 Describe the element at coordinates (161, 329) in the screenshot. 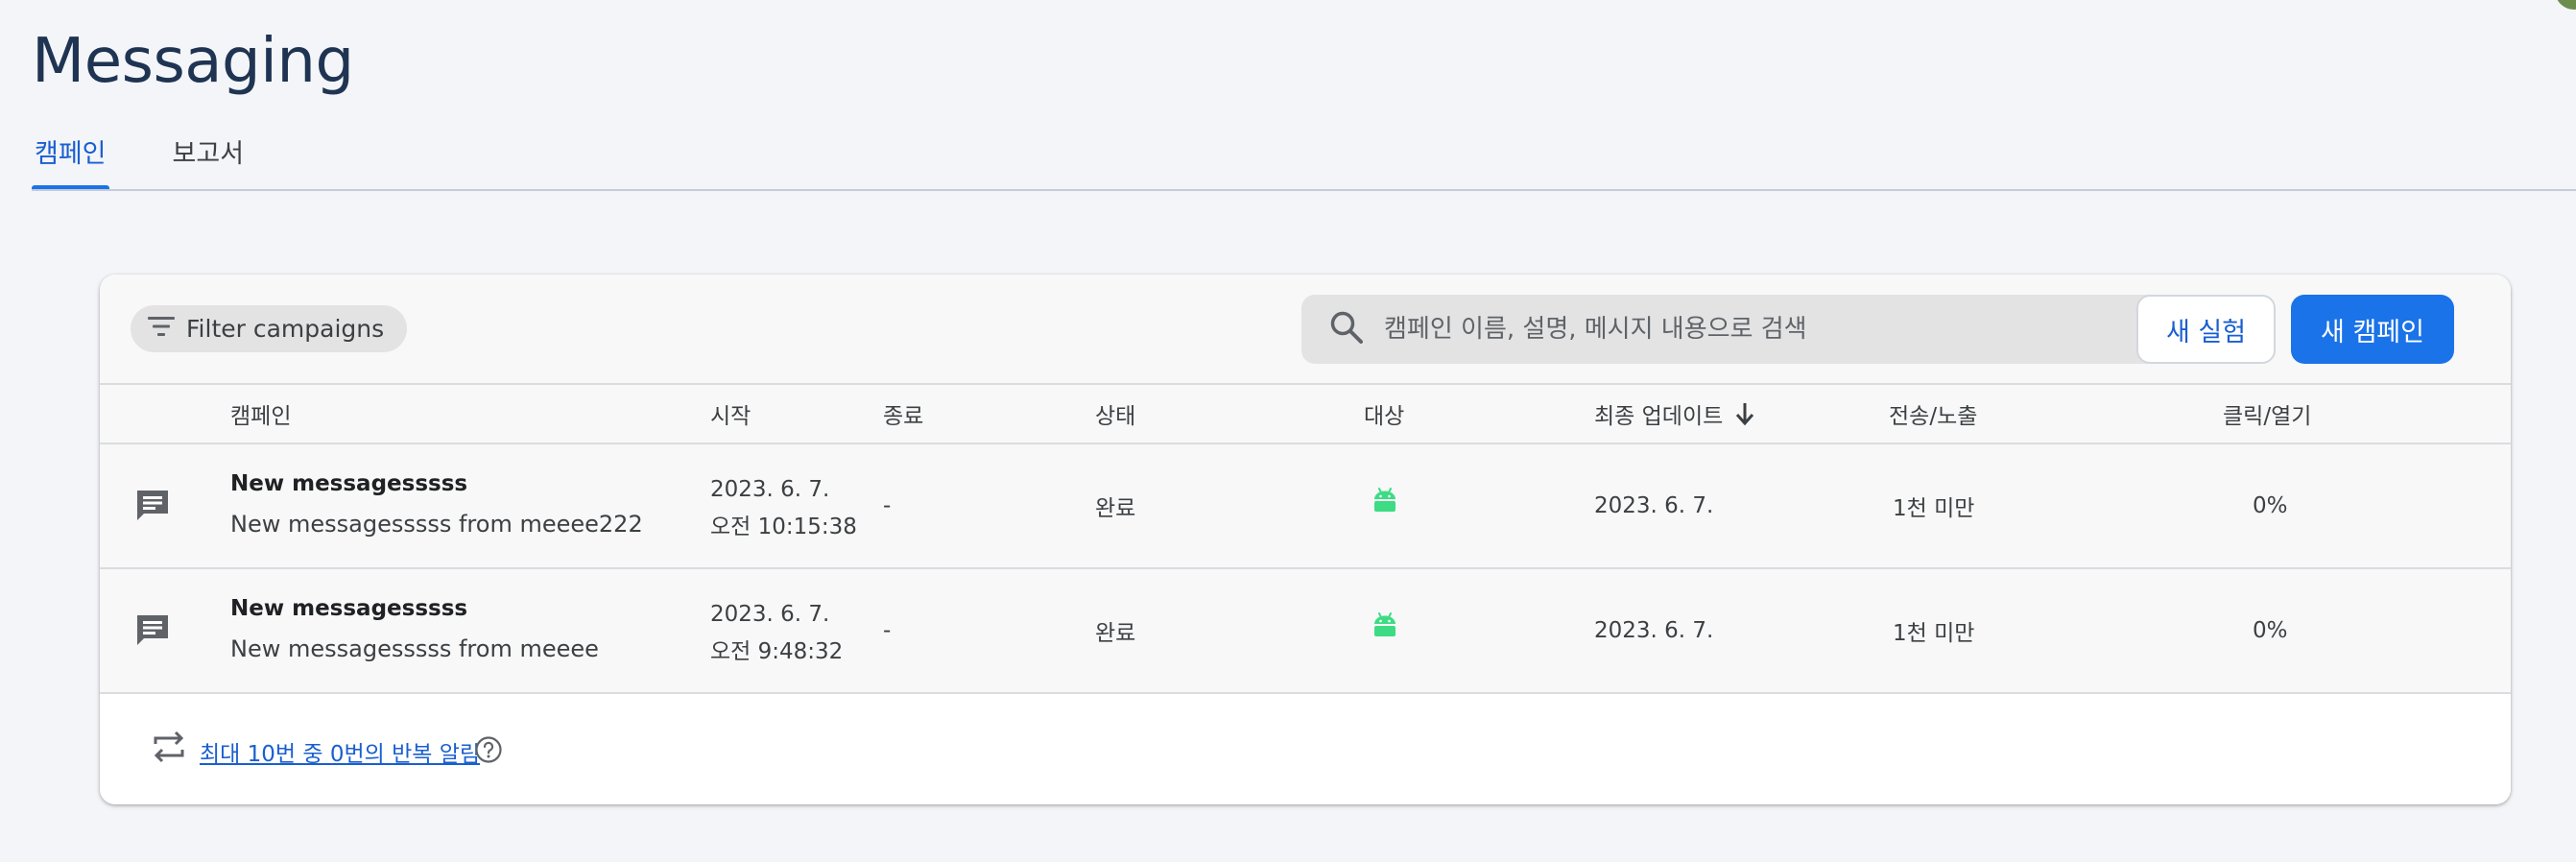

I see `filter-icon` at that location.